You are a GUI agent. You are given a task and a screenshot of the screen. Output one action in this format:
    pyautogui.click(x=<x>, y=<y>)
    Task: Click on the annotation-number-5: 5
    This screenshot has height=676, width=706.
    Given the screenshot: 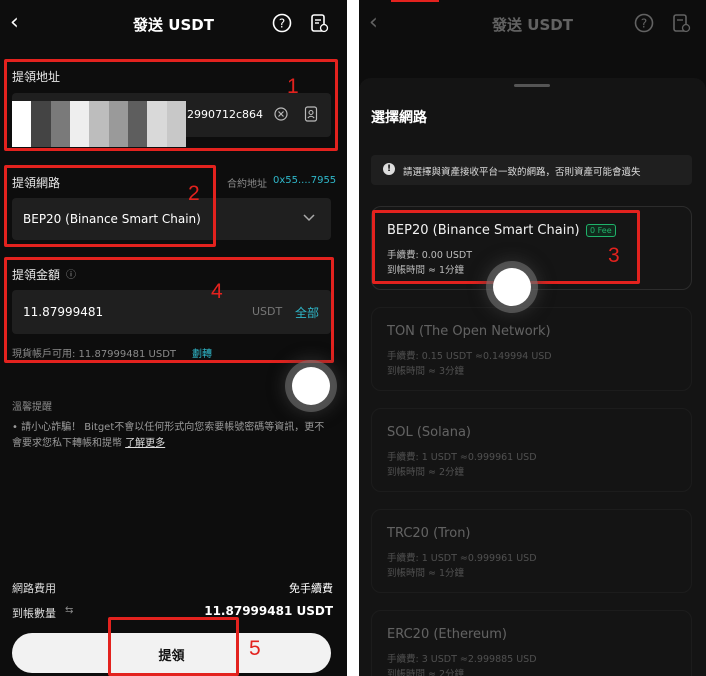 What is the action you would take?
    pyautogui.click(x=255, y=648)
    